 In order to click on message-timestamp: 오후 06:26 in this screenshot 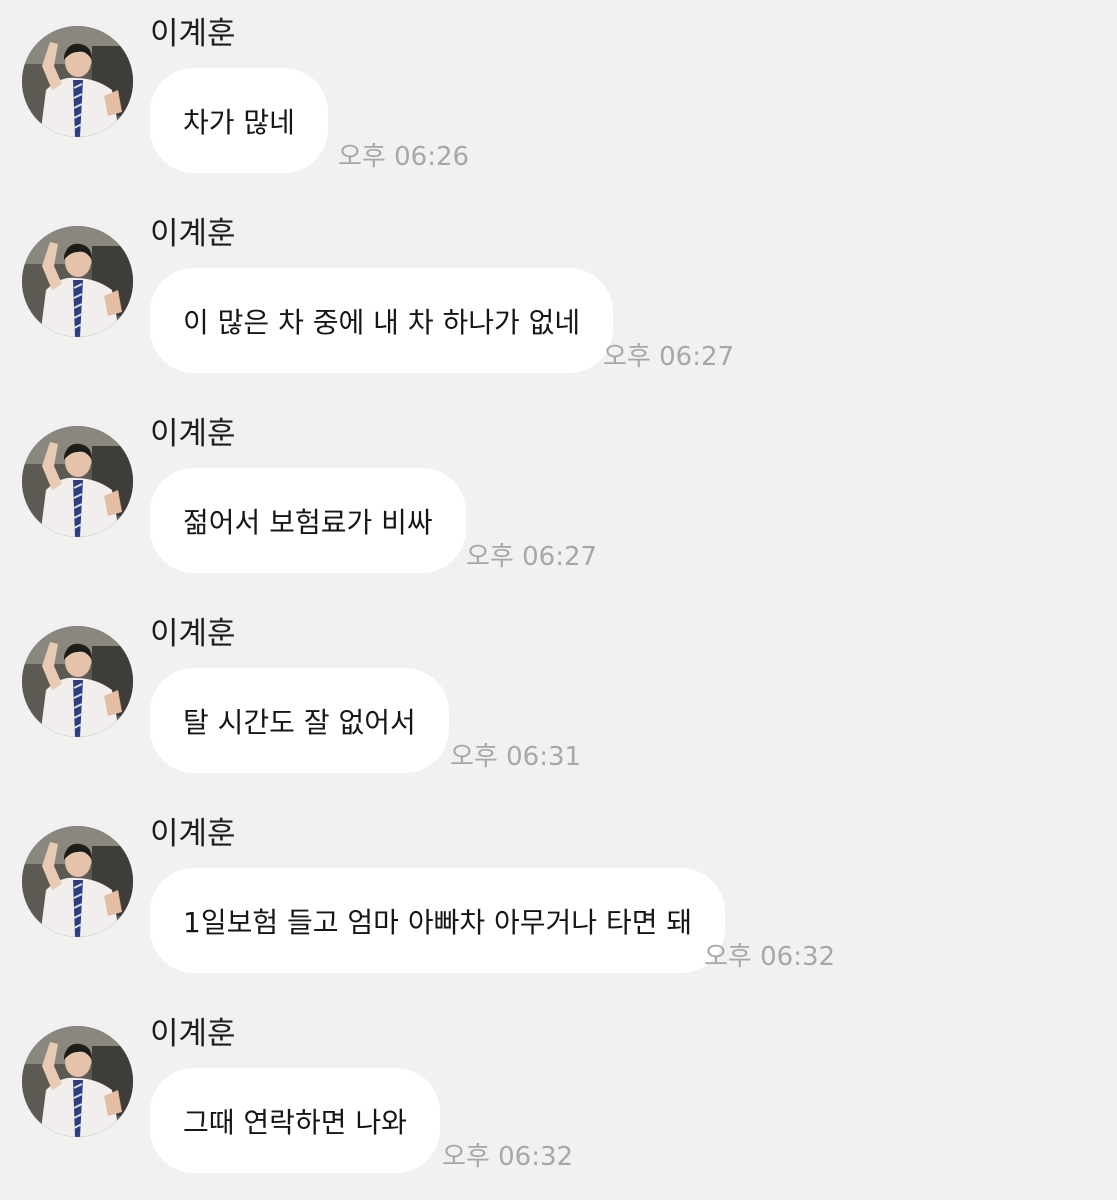, I will do `click(404, 157)`.